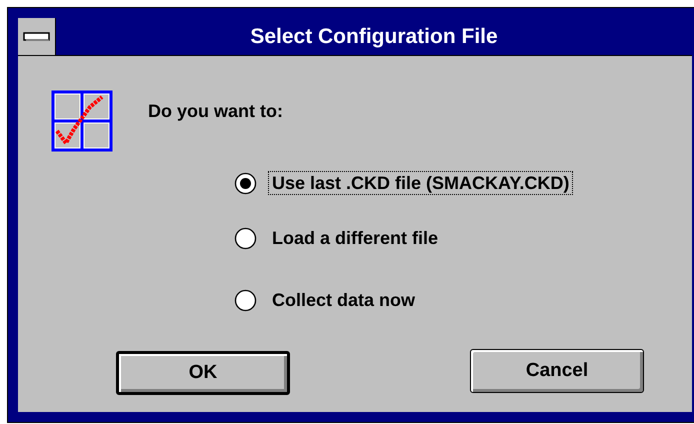 The height and width of the screenshot is (424, 694). I want to click on window-title: Select Configuration File, so click(374, 37).